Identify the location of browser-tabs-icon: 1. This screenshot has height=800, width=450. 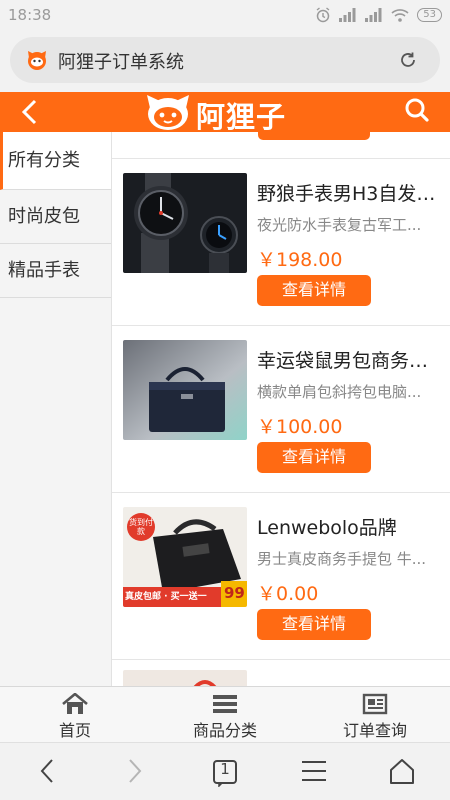
(225, 774).